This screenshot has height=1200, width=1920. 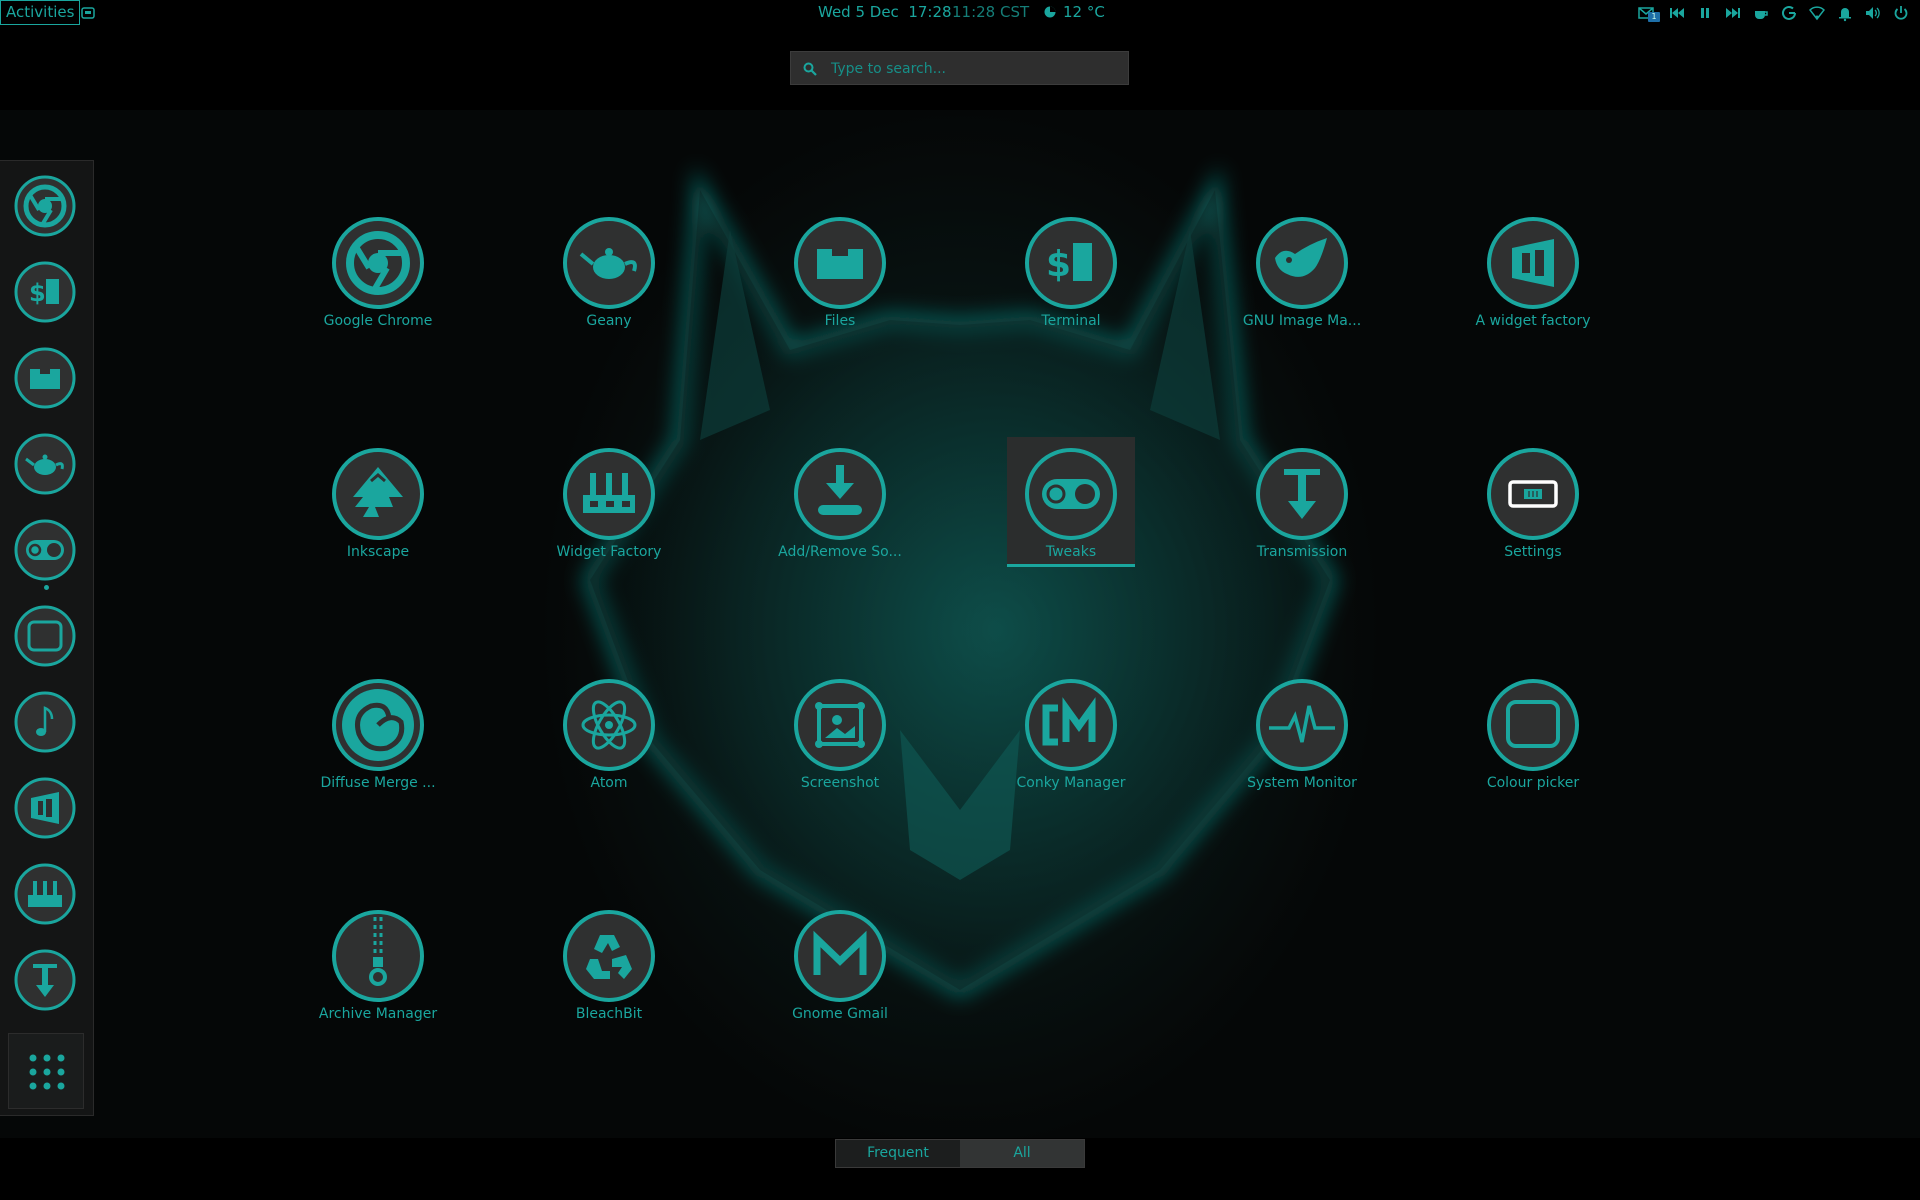 I want to click on all-tab: All, so click(x=1022, y=1153).